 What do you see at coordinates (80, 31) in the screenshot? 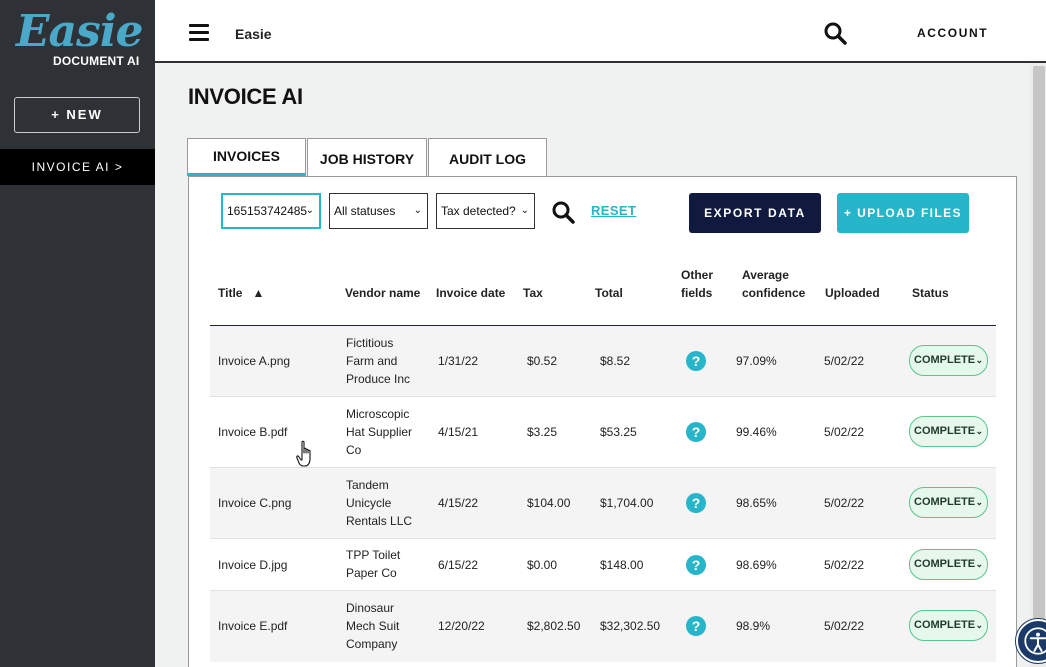
I see `logo-wordmark: Easie` at bounding box center [80, 31].